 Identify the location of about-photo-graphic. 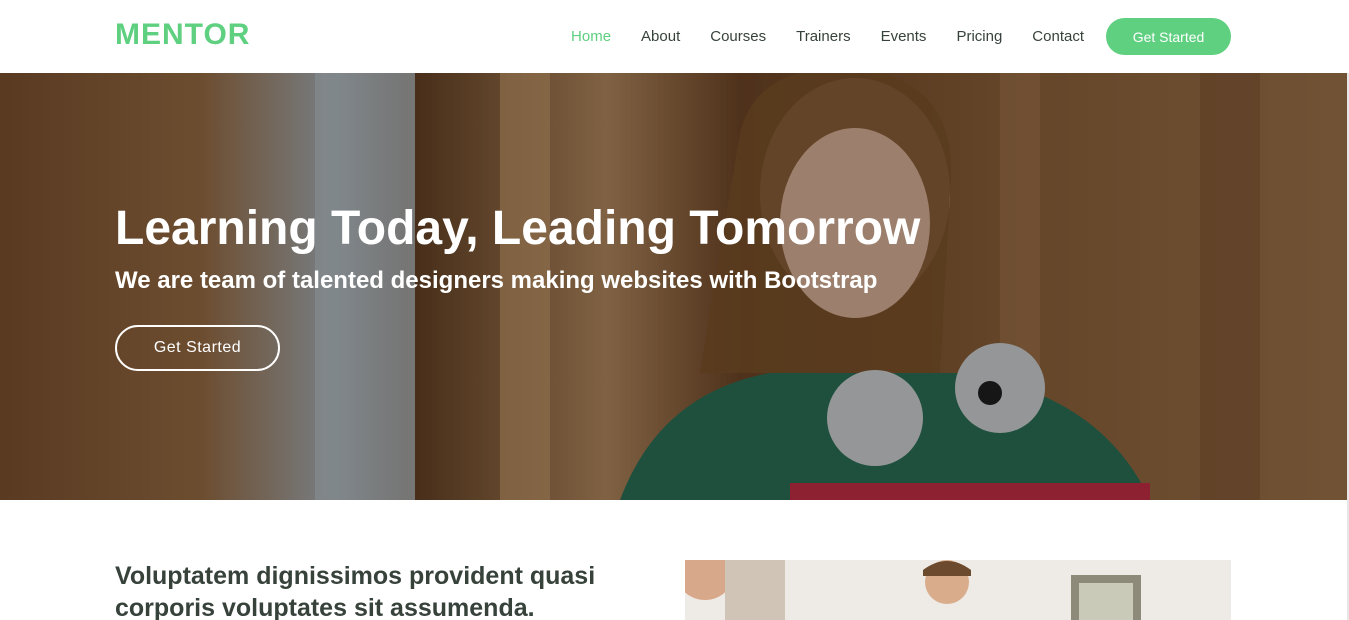
(958, 590).